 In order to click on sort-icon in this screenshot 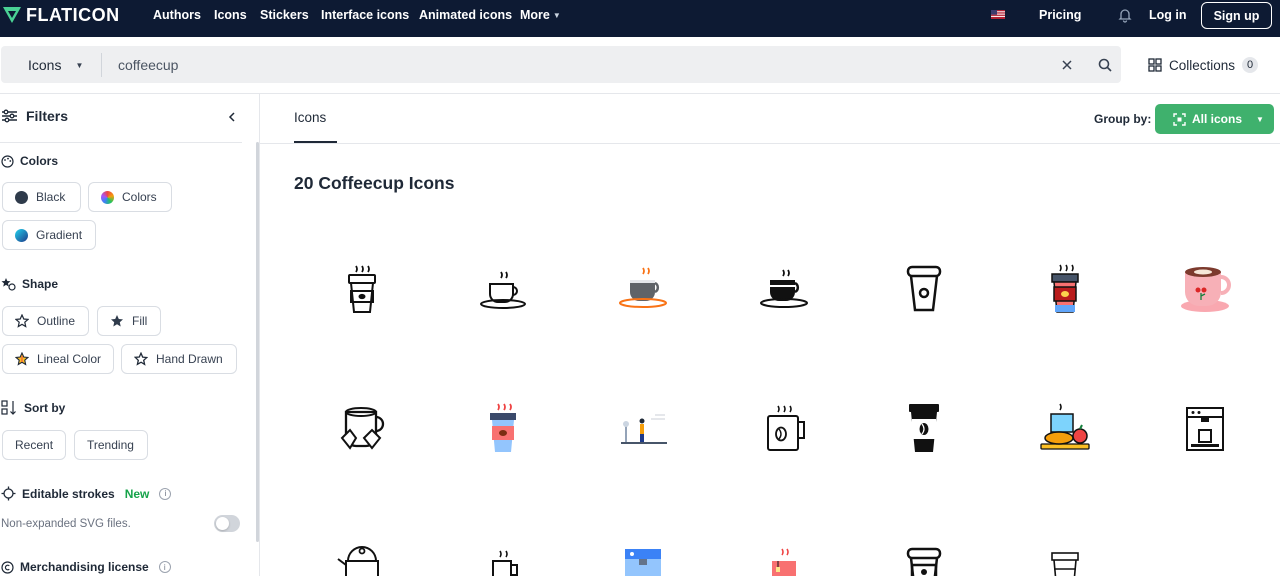, I will do `click(8, 407)`.